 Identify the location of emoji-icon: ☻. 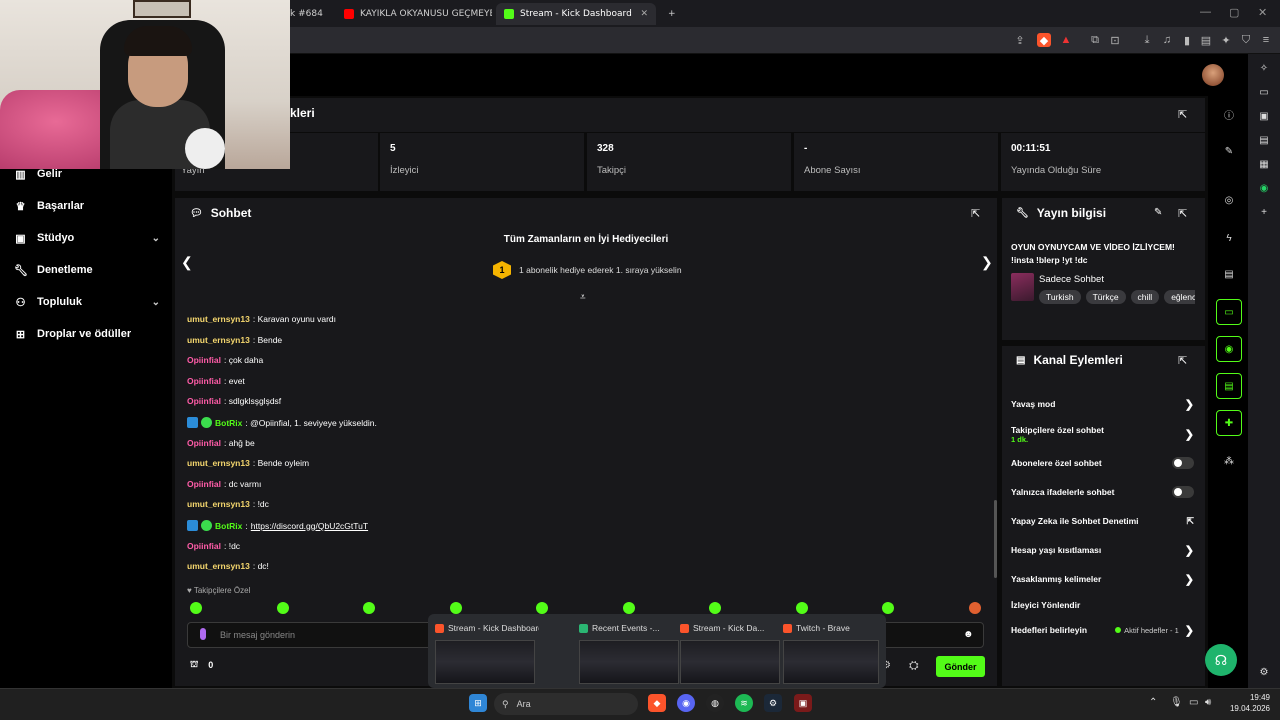
(968, 634).